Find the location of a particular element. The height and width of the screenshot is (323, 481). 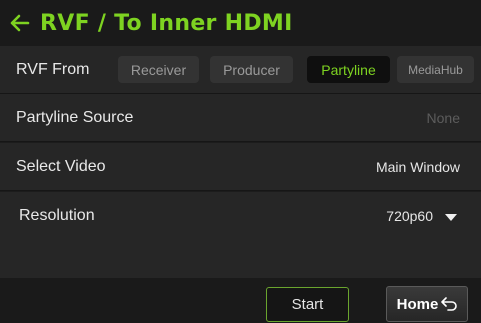

page-title: RVF / To Inner HDMI is located at coordinates (166, 23).